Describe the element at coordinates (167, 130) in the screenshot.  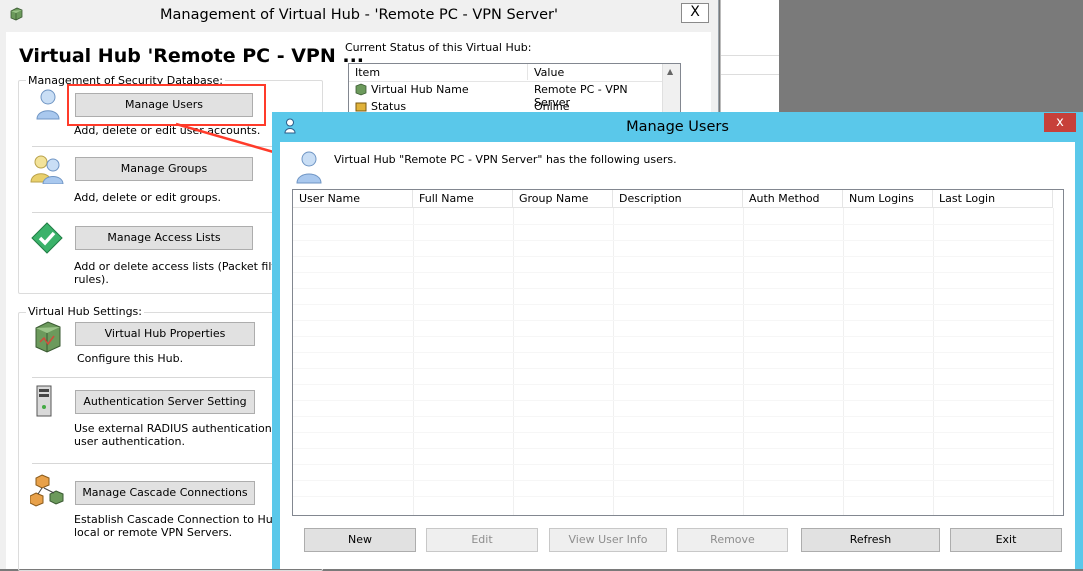
I see `manage-users-description: Add, delete or edit user accounts.` at that location.